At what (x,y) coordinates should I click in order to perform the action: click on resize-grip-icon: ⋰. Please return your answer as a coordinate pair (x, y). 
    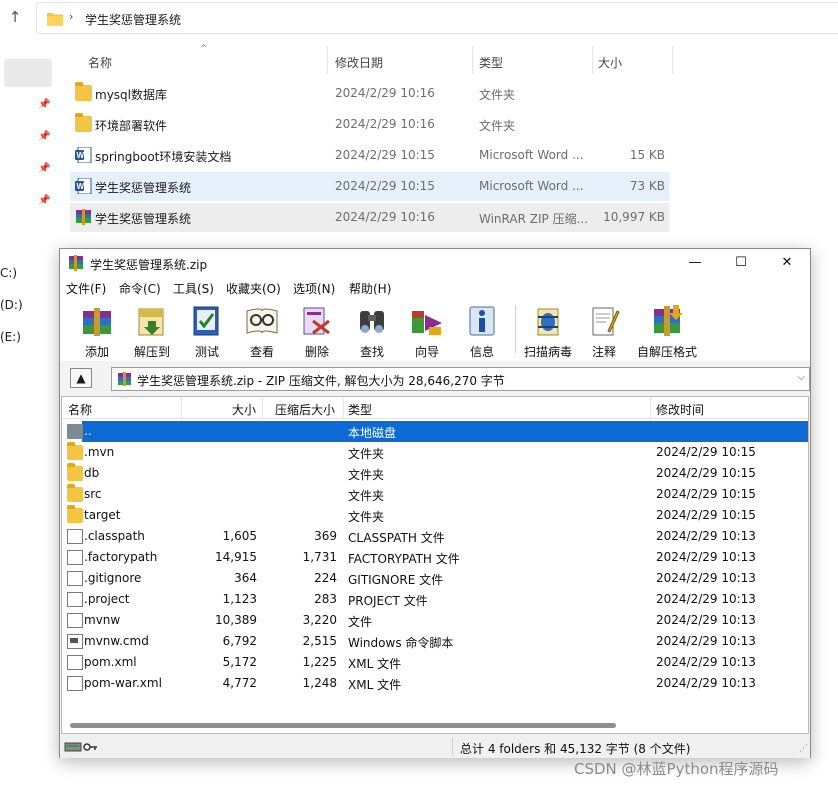
    Looking at the image, I should click on (803, 749).